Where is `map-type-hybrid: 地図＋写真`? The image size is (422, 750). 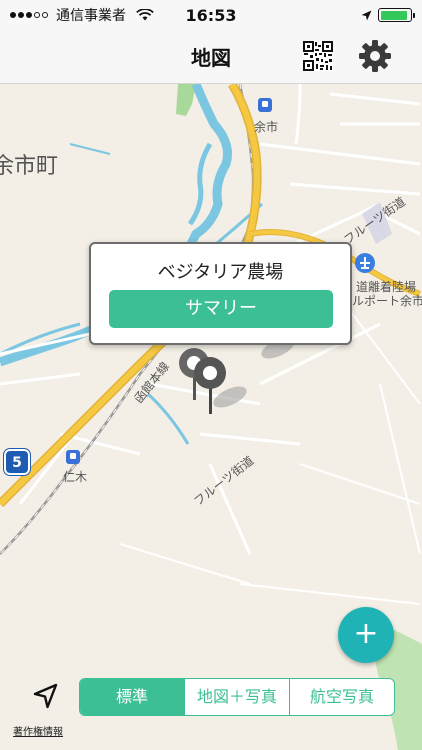
map-type-hybrid: 地図＋写真 is located at coordinates (237, 697).